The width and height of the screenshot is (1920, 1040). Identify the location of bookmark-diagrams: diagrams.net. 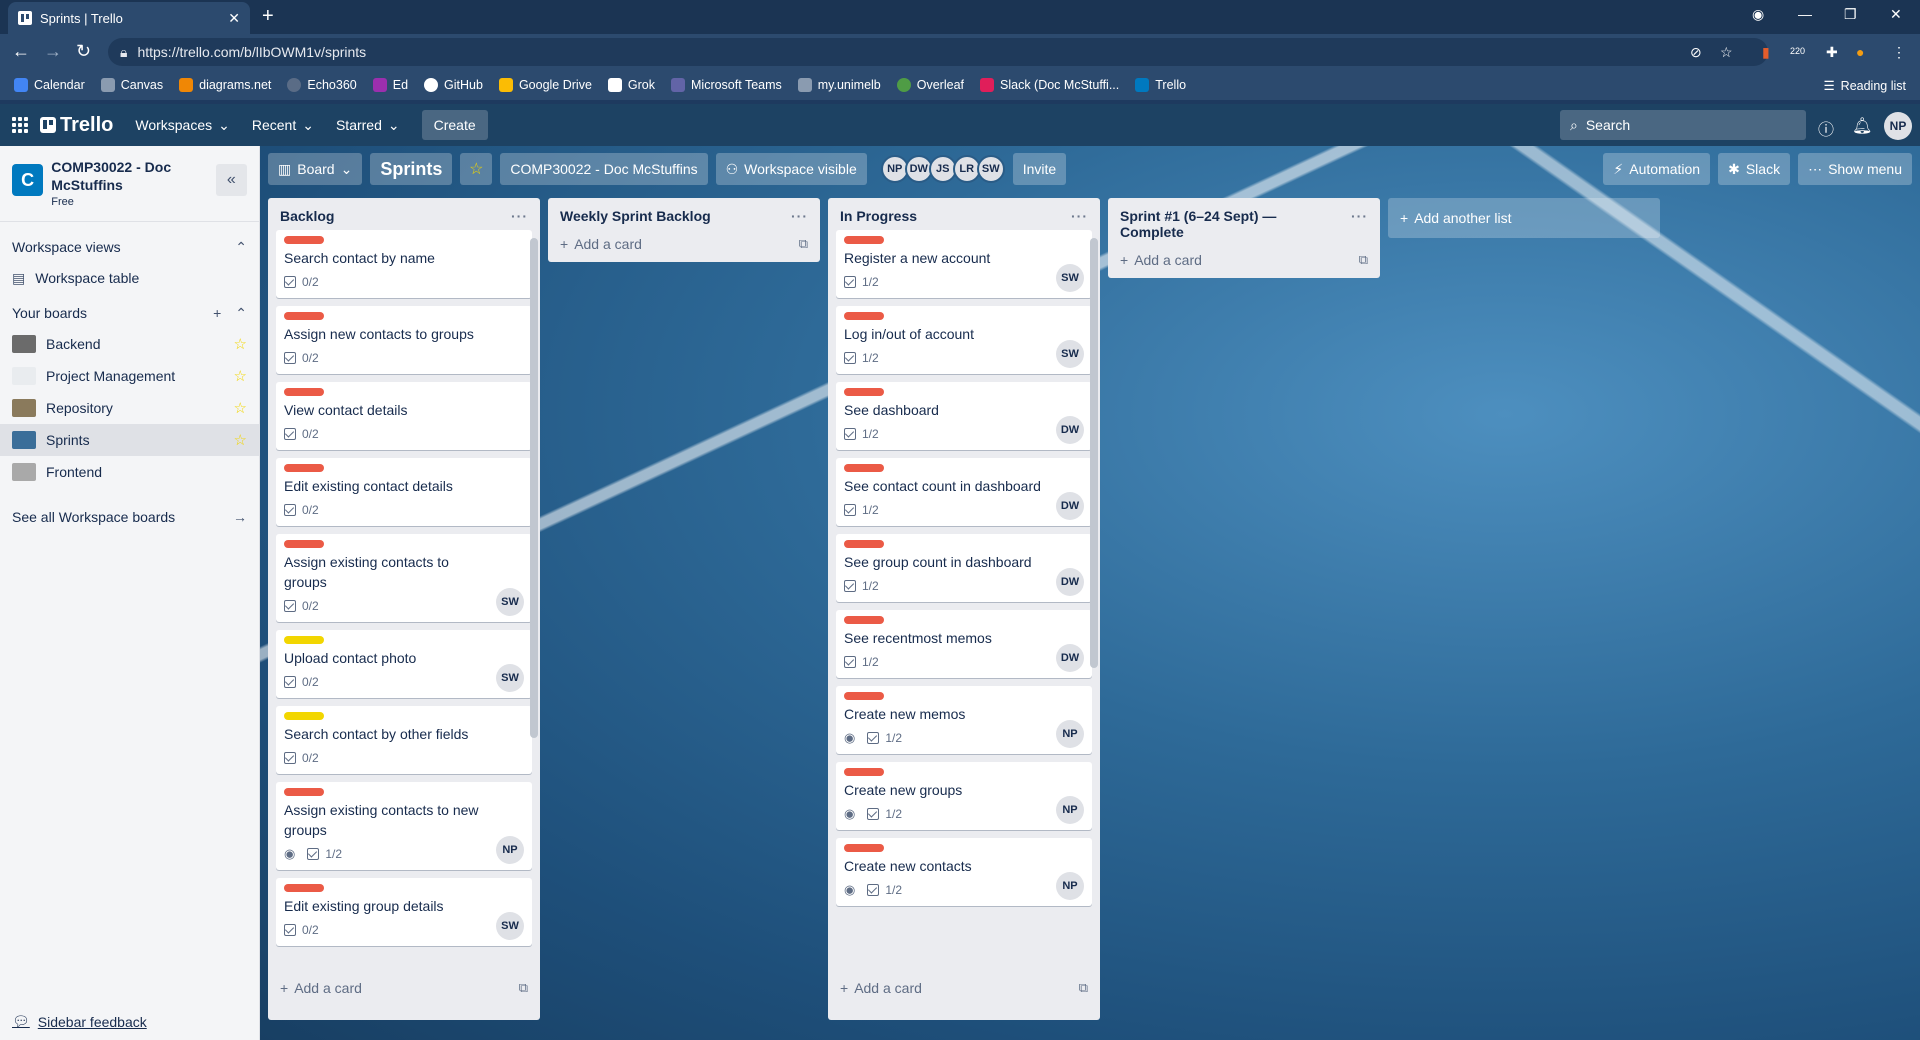
(225, 85).